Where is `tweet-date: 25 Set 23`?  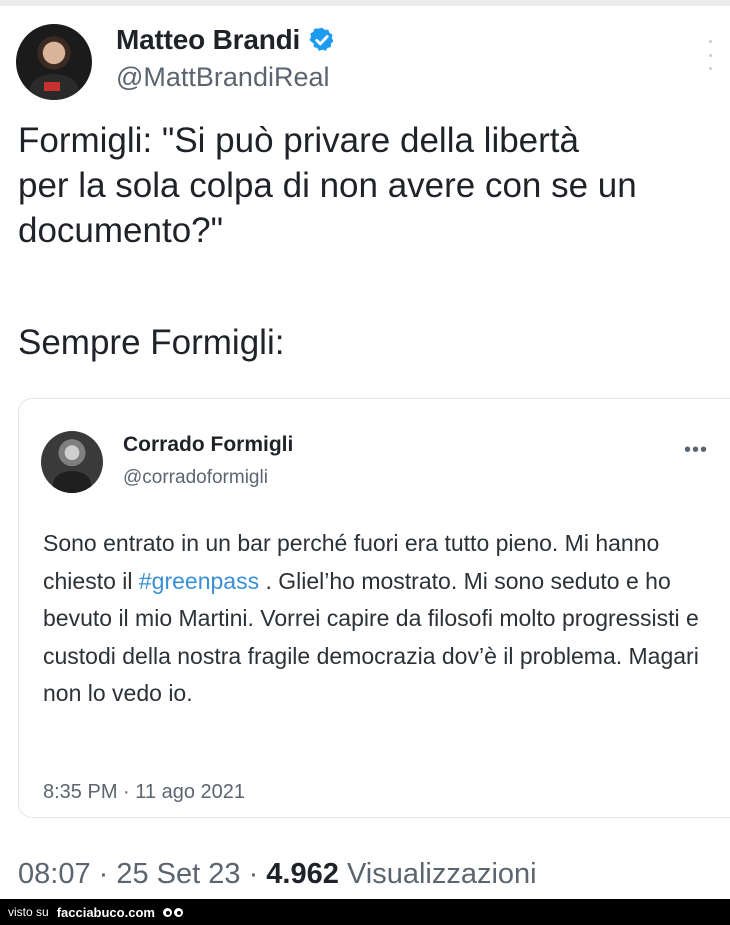
tweet-date: 25 Set 23 is located at coordinates (178, 874).